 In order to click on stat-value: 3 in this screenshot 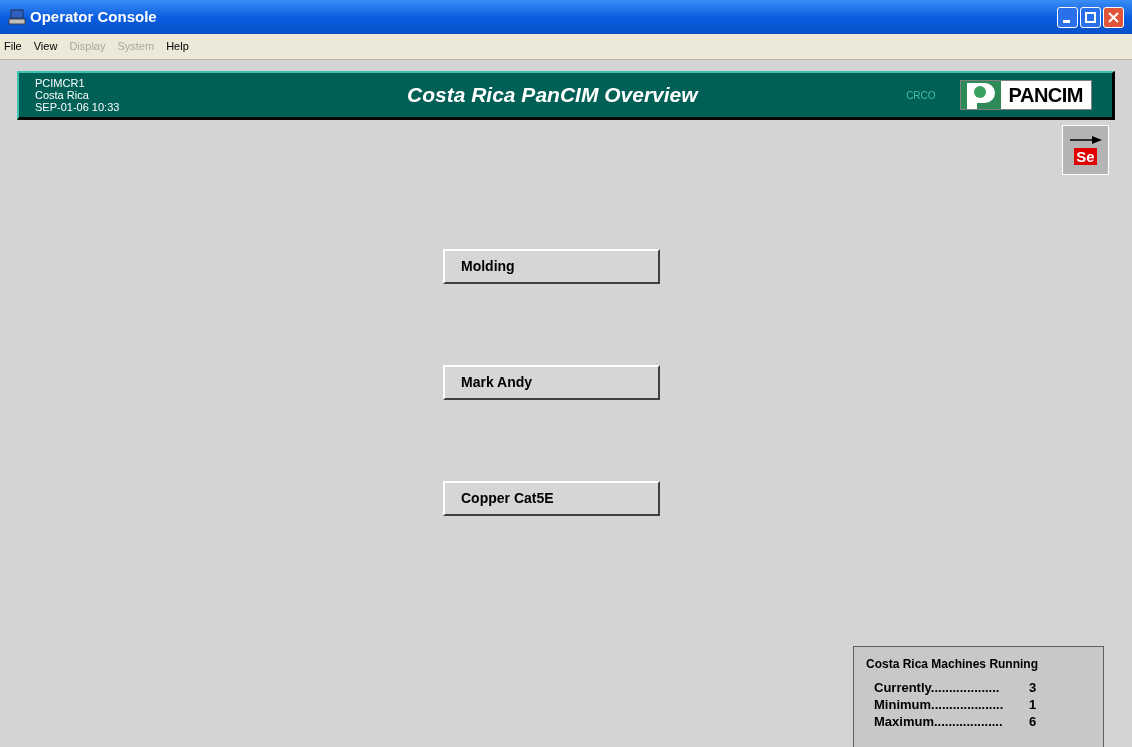, I will do `click(1033, 687)`.